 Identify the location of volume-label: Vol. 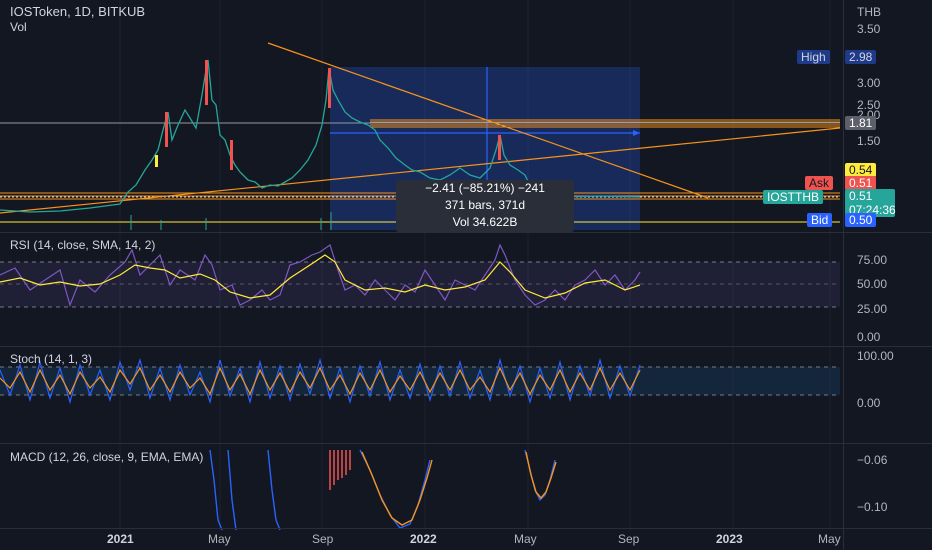
(18, 27).